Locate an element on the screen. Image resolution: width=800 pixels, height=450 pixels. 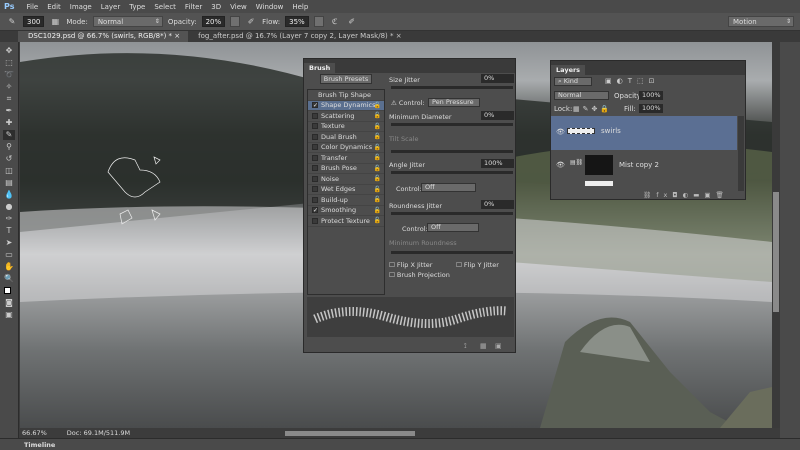
eraser-tool-icon: ◫ is located at coordinates (9, 171).